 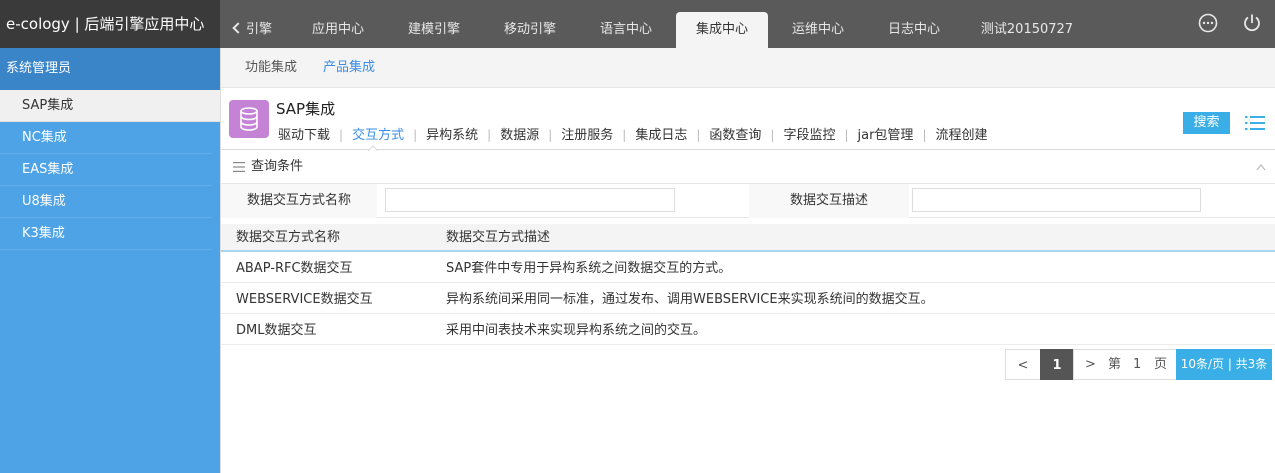 I want to click on menu-driver-download: 驱动下载, so click(x=304, y=133).